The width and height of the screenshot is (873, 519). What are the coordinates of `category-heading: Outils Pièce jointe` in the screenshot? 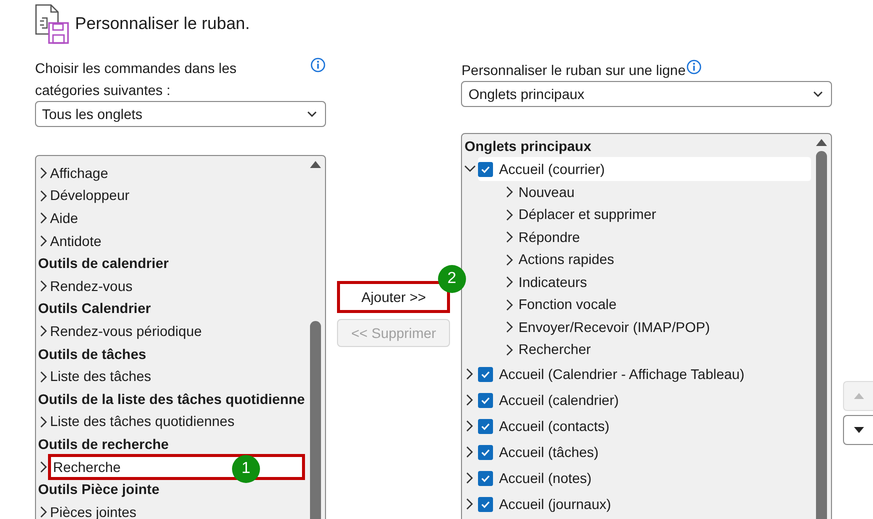 It's located at (99, 490).